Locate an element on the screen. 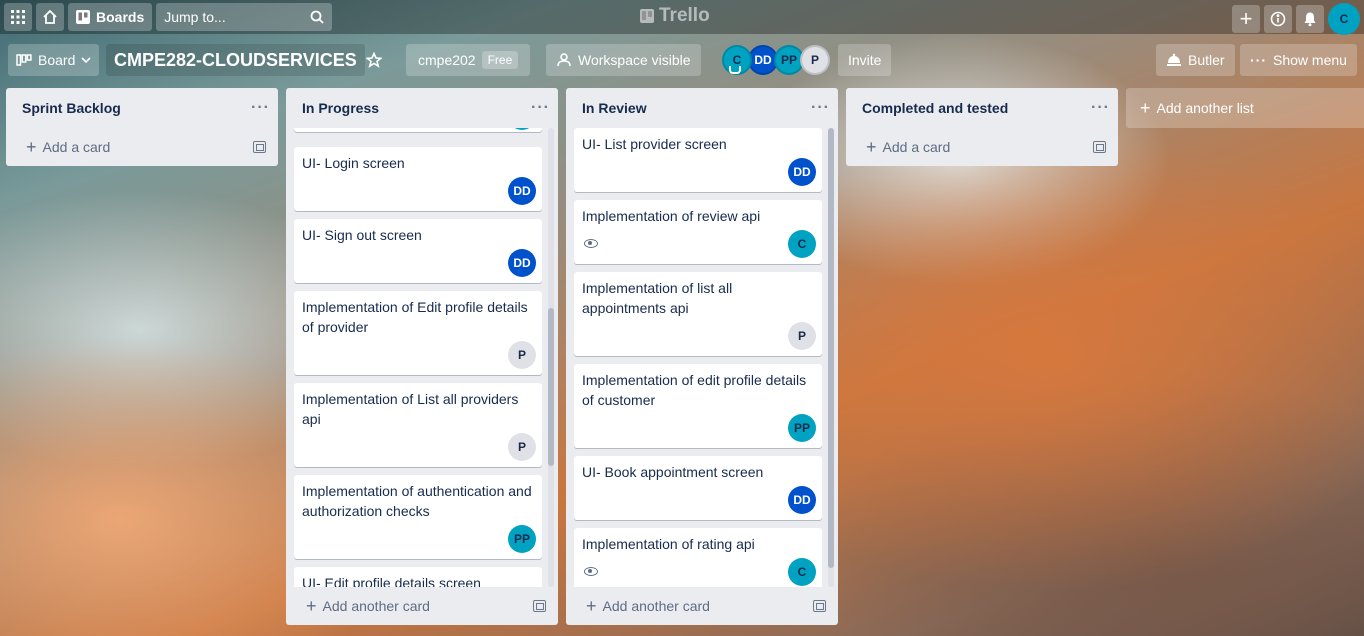 This screenshot has width=1364, height=636. show-menu-button: ··· Show menu is located at coordinates (1298, 60).